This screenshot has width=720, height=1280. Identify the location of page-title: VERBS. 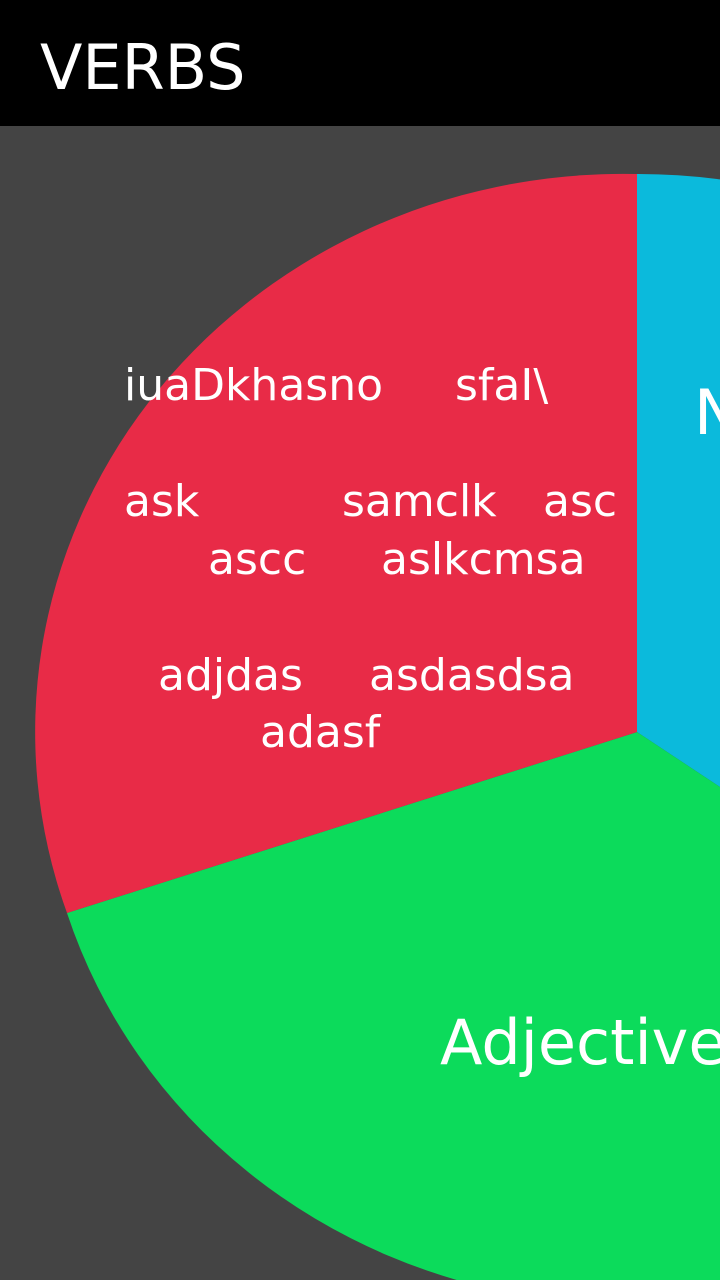
(143, 67).